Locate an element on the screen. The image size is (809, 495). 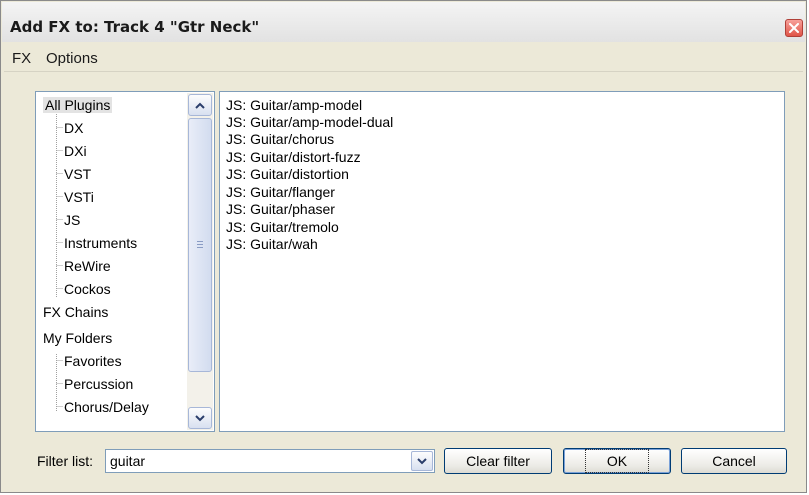
fx-list-item: JS: Guitar/phaser is located at coordinates (280, 209).